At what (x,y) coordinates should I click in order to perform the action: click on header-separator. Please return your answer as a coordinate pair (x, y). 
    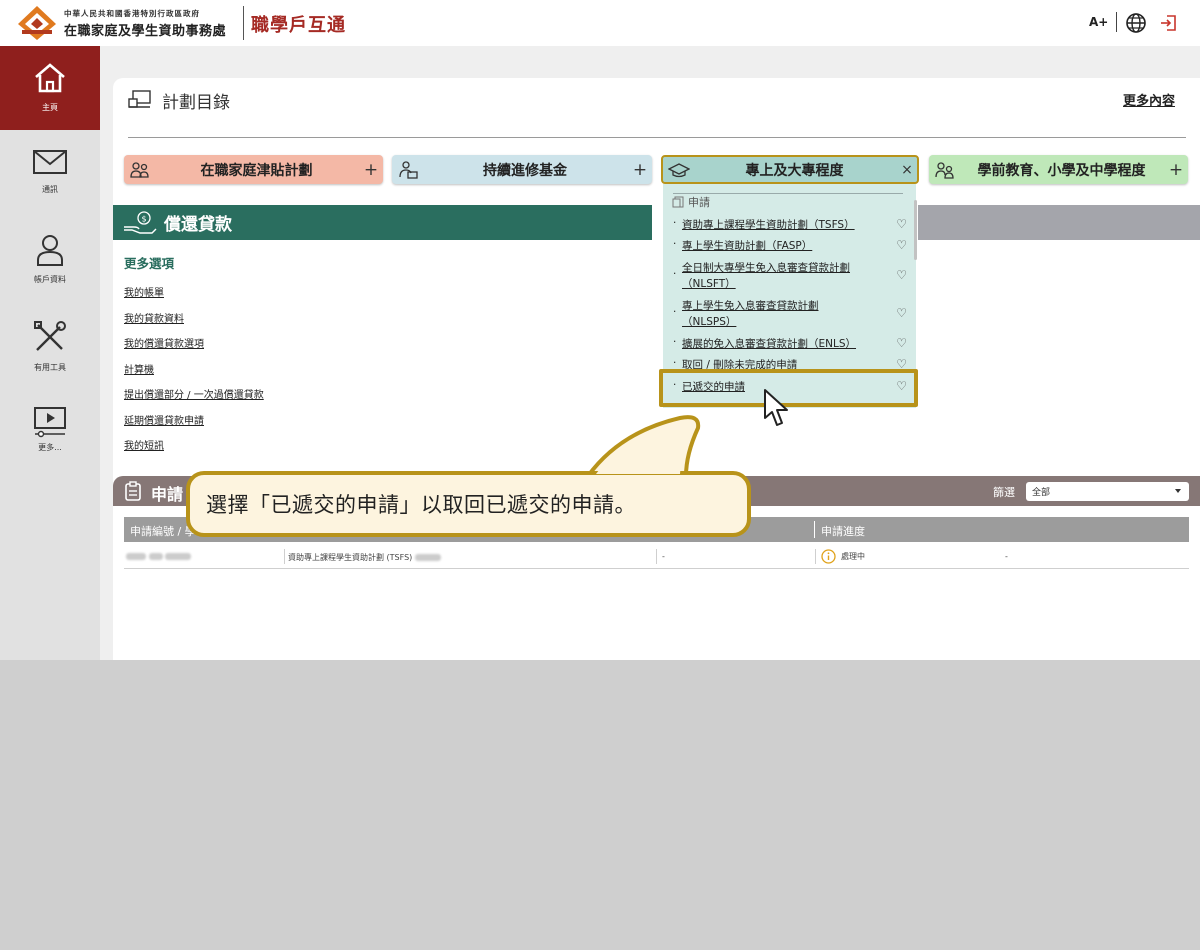
    Looking at the image, I should click on (1116, 22).